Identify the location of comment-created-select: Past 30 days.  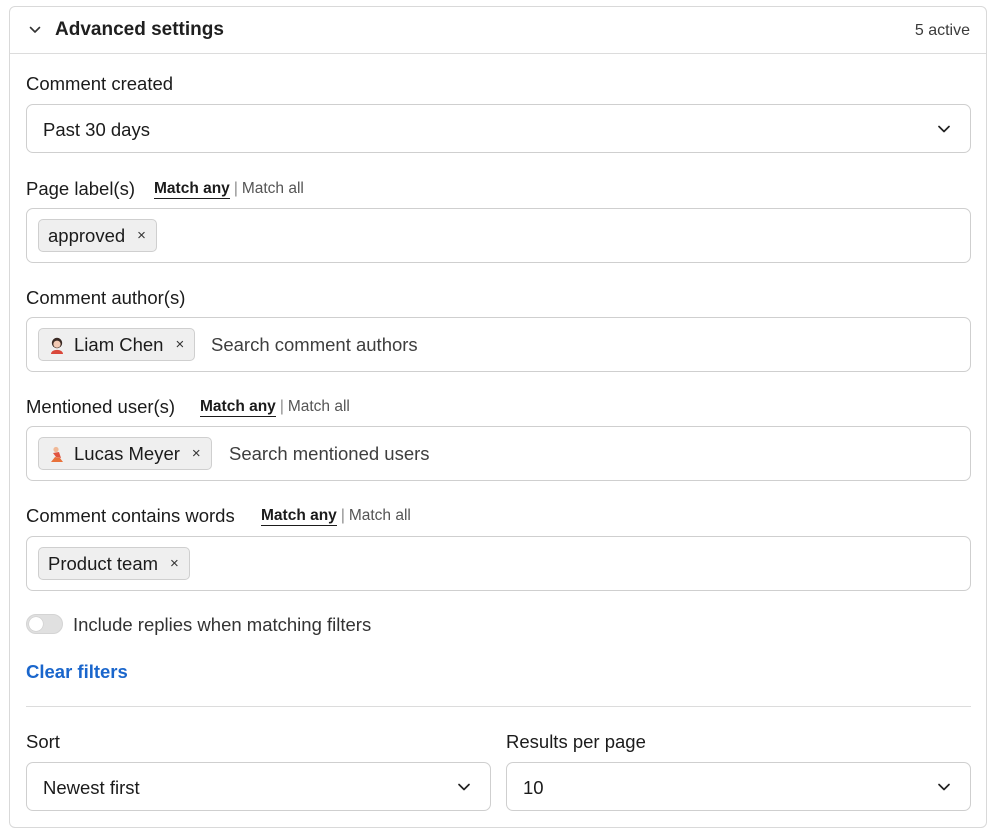
(498, 128).